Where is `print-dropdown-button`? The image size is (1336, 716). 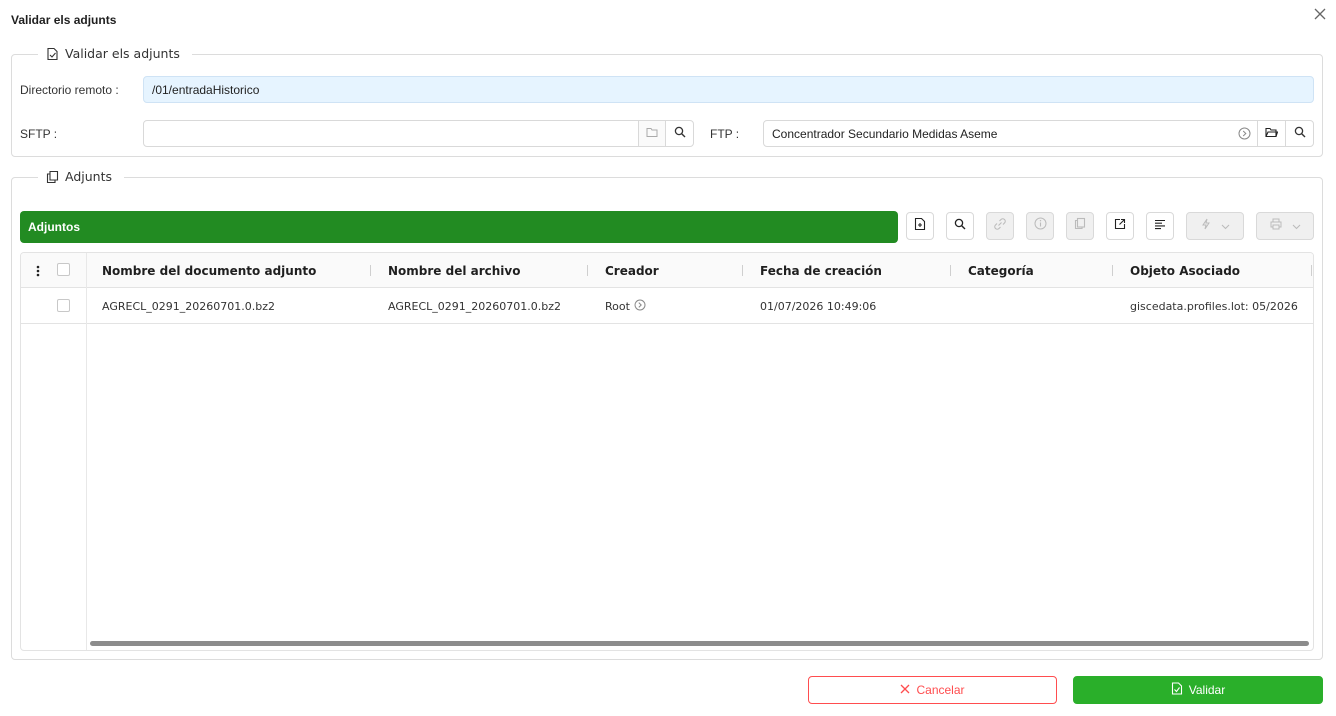
print-dropdown-button is located at coordinates (1285, 226).